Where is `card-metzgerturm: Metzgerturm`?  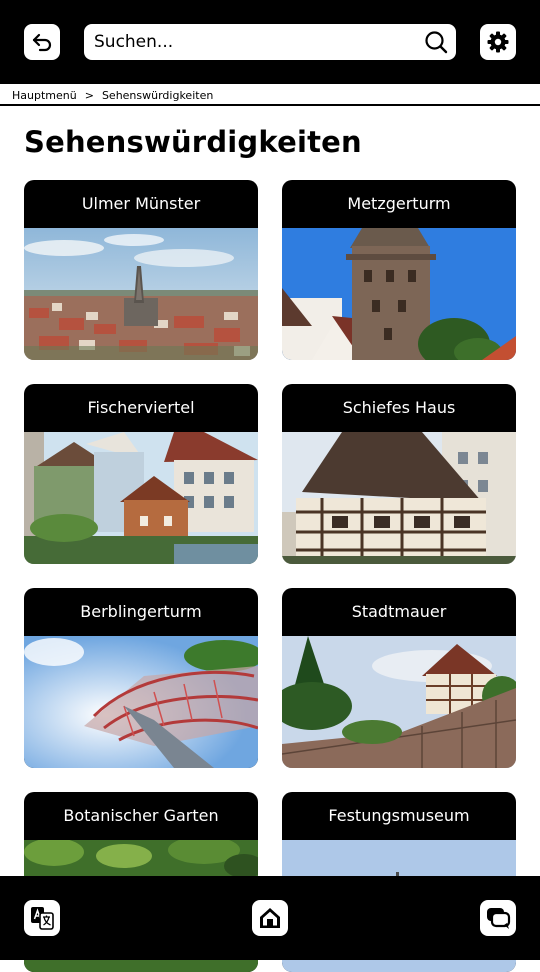 card-metzgerturm: Metzgerturm is located at coordinates (399, 270).